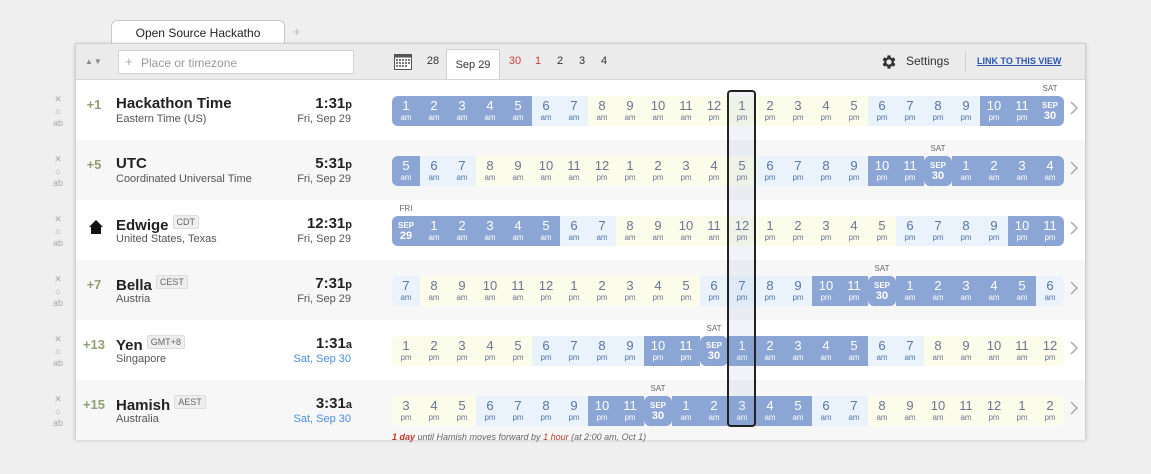 This screenshot has width=1151, height=474. I want to click on hour-cell: 8 am, so click(882, 411).